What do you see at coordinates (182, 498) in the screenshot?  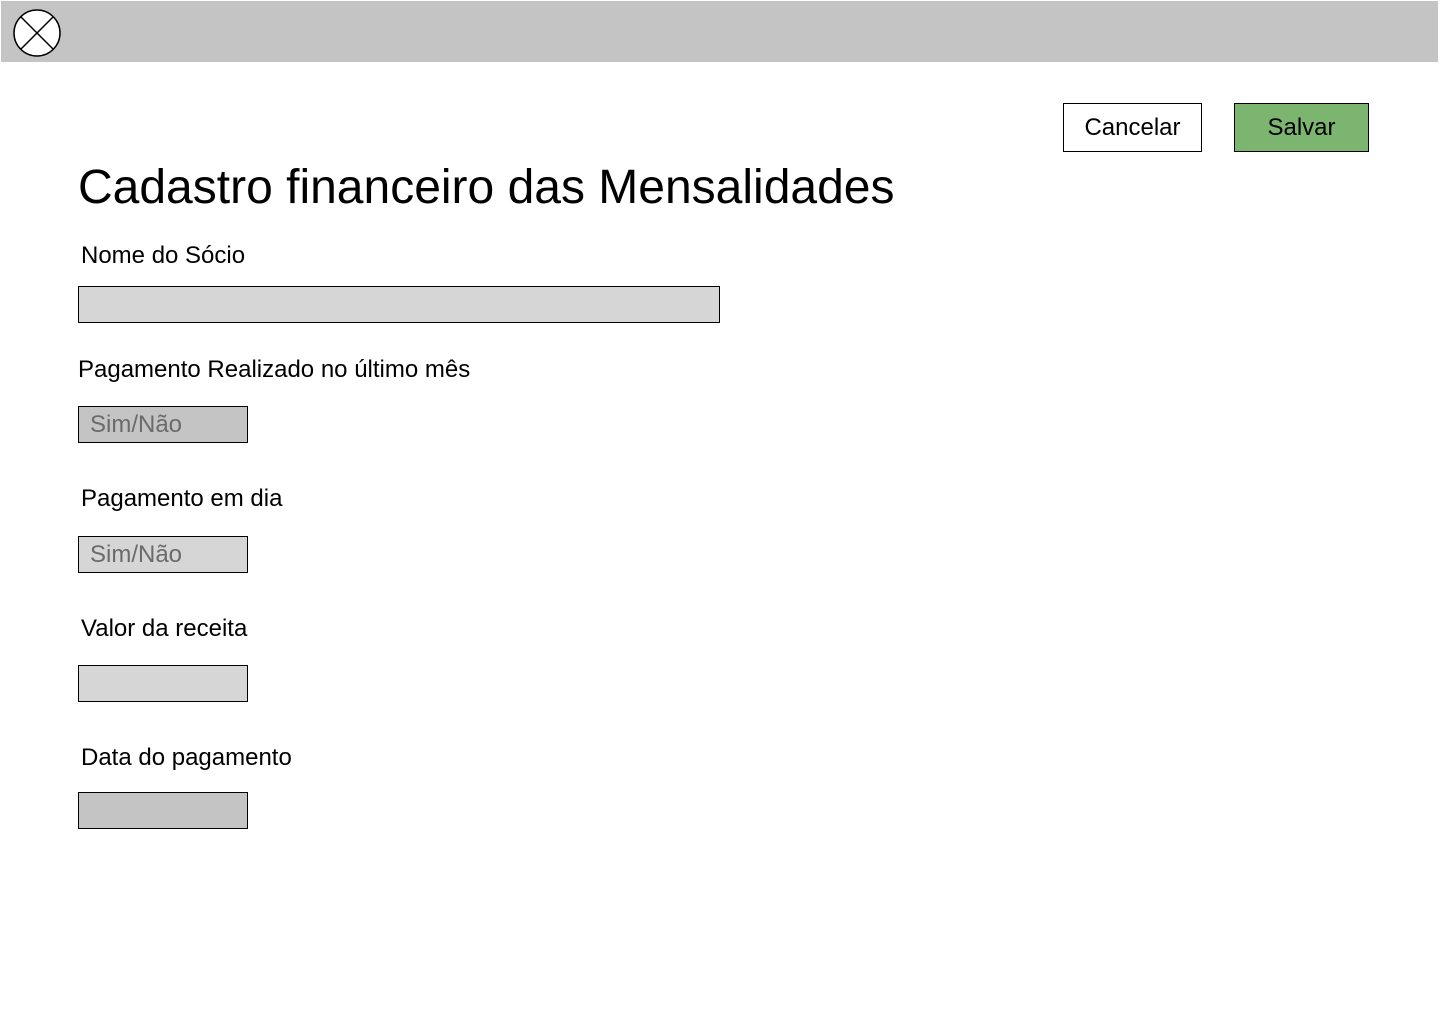 I see `payment-on-time-label: Pagamento em dia` at bounding box center [182, 498].